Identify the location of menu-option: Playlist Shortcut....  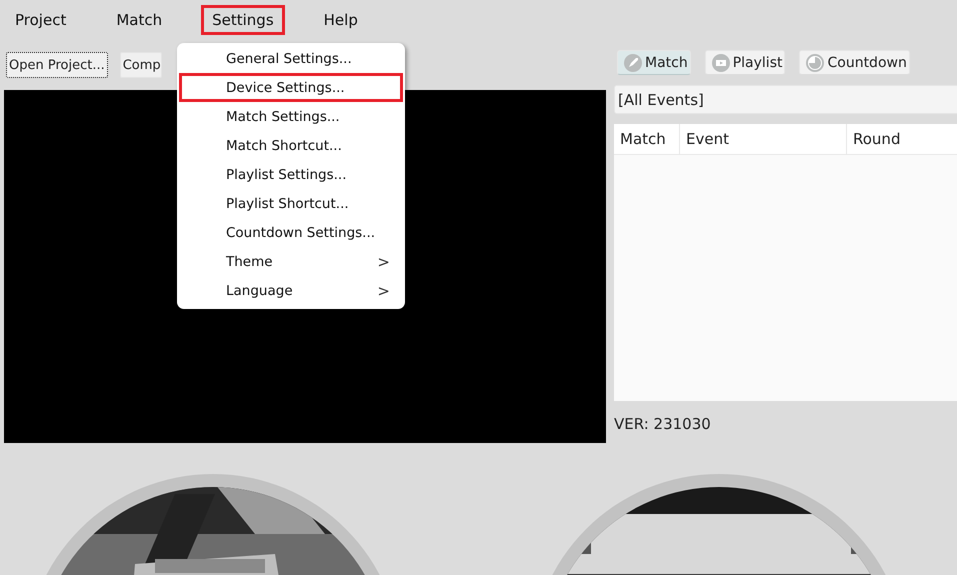
(291, 203).